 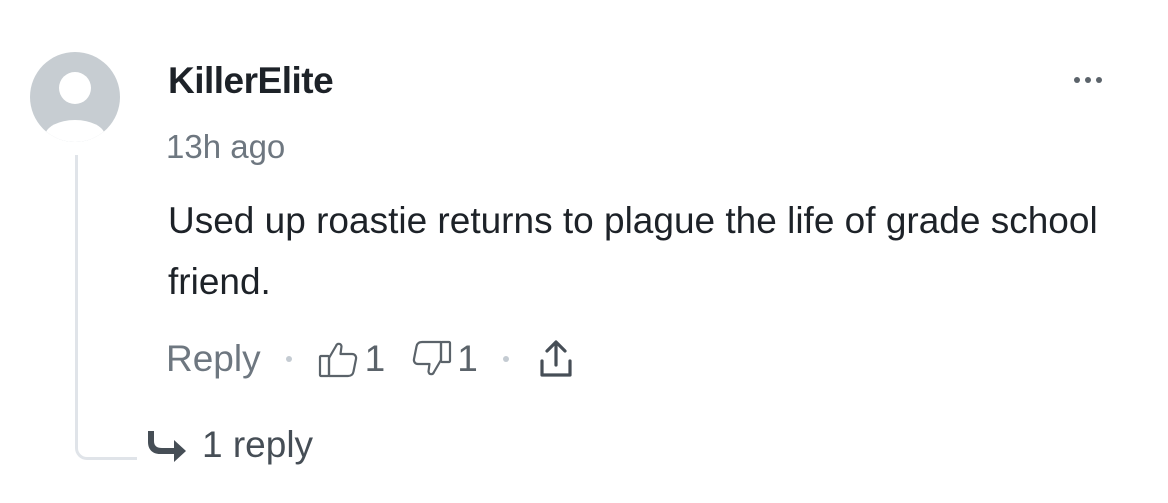 I want to click on thread-connector-line, so click(x=106, y=307).